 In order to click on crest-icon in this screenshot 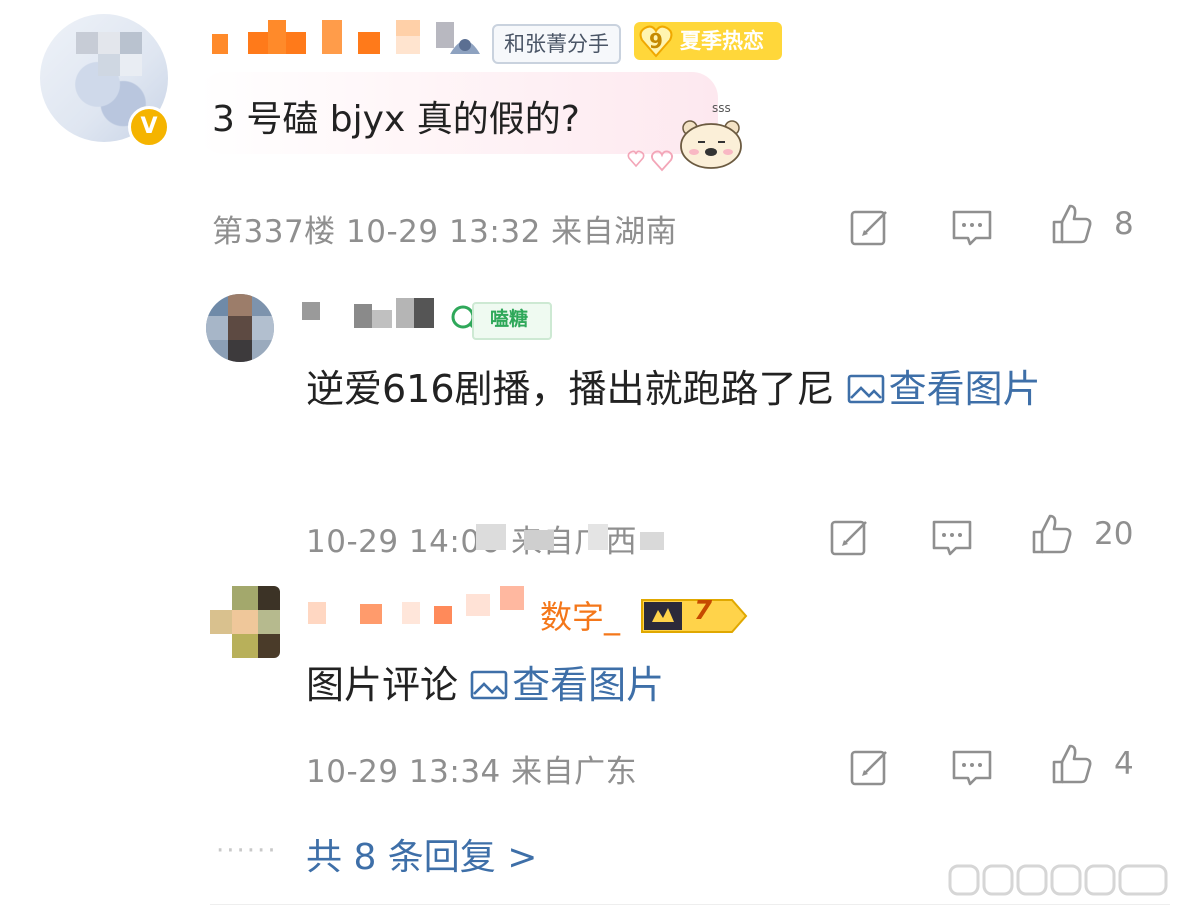, I will do `click(465, 46)`.